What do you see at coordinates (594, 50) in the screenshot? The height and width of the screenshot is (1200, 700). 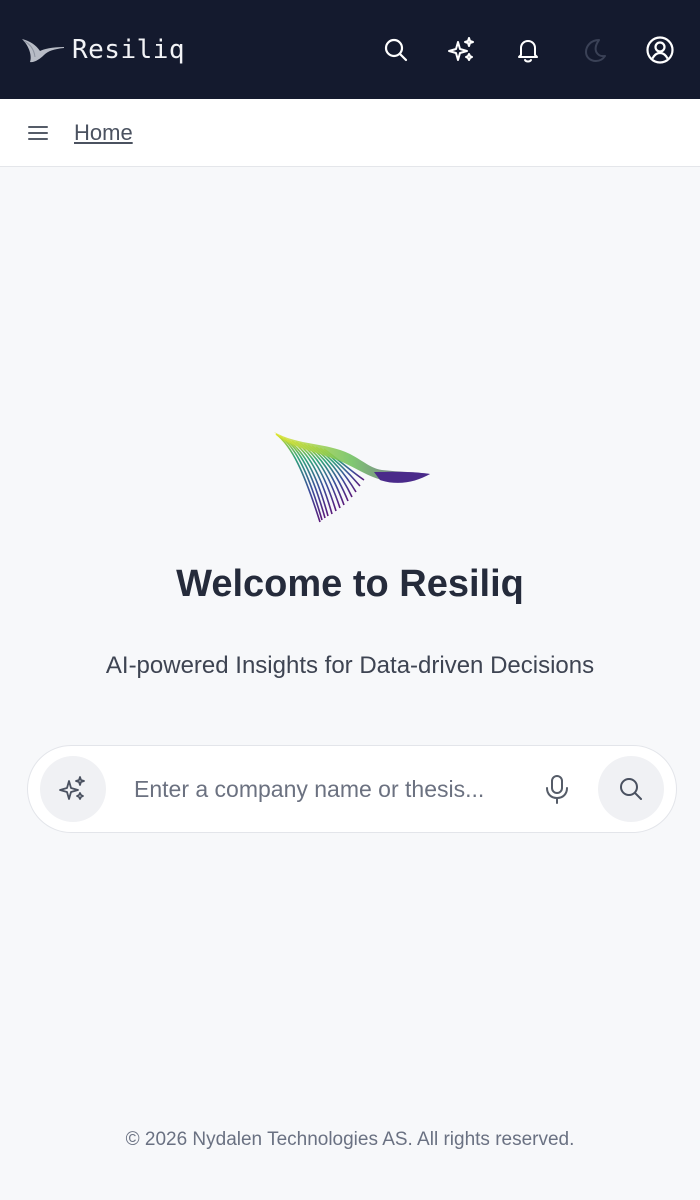 I see `moon-icon` at bounding box center [594, 50].